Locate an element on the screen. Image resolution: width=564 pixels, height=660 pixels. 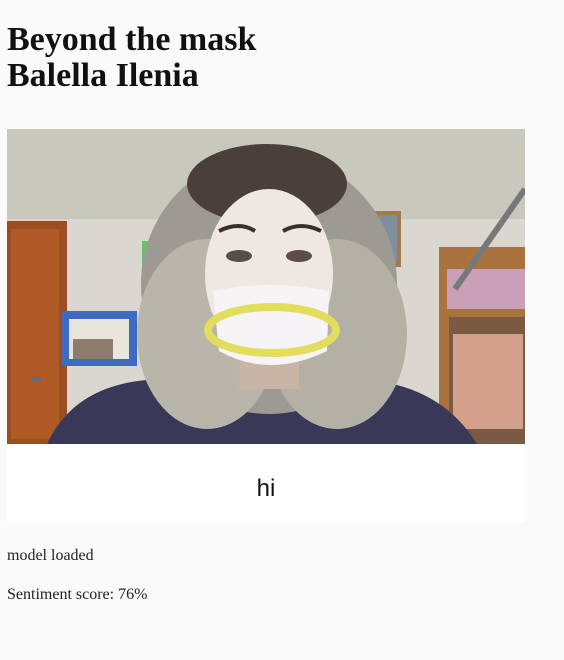
page-title: Beyond the mask Balella Ilenia is located at coordinates (131, 58).